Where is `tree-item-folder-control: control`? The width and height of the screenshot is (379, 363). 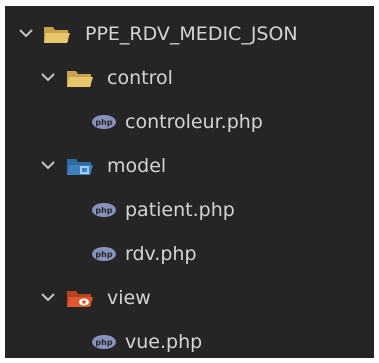 tree-item-folder-control: control is located at coordinates (189, 78).